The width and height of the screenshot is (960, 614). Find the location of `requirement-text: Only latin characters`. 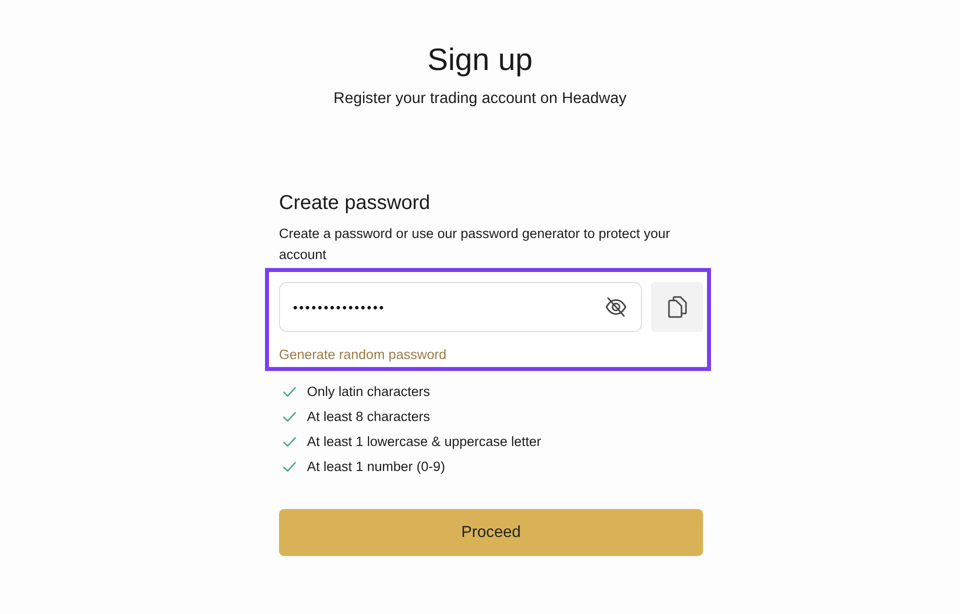

requirement-text: Only latin characters is located at coordinates (368, 391).